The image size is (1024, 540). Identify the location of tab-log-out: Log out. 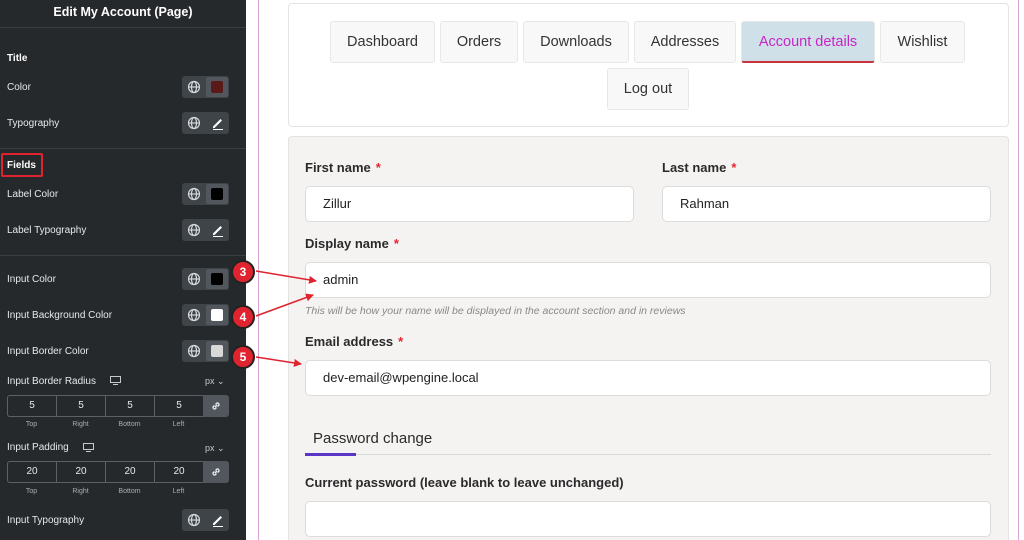
(648, 89).